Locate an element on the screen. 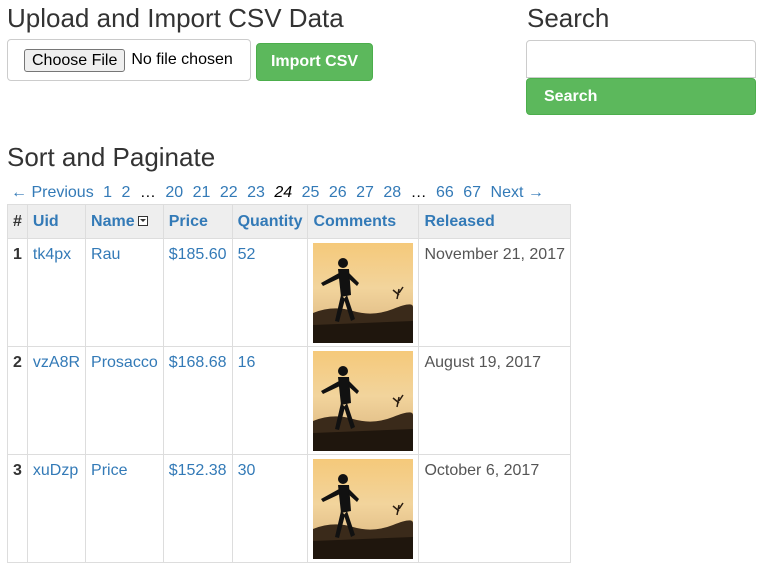 Image resolution: width=767 pixels, height=577 pixels. page-link: 27 is located at coordinates (365, 193).